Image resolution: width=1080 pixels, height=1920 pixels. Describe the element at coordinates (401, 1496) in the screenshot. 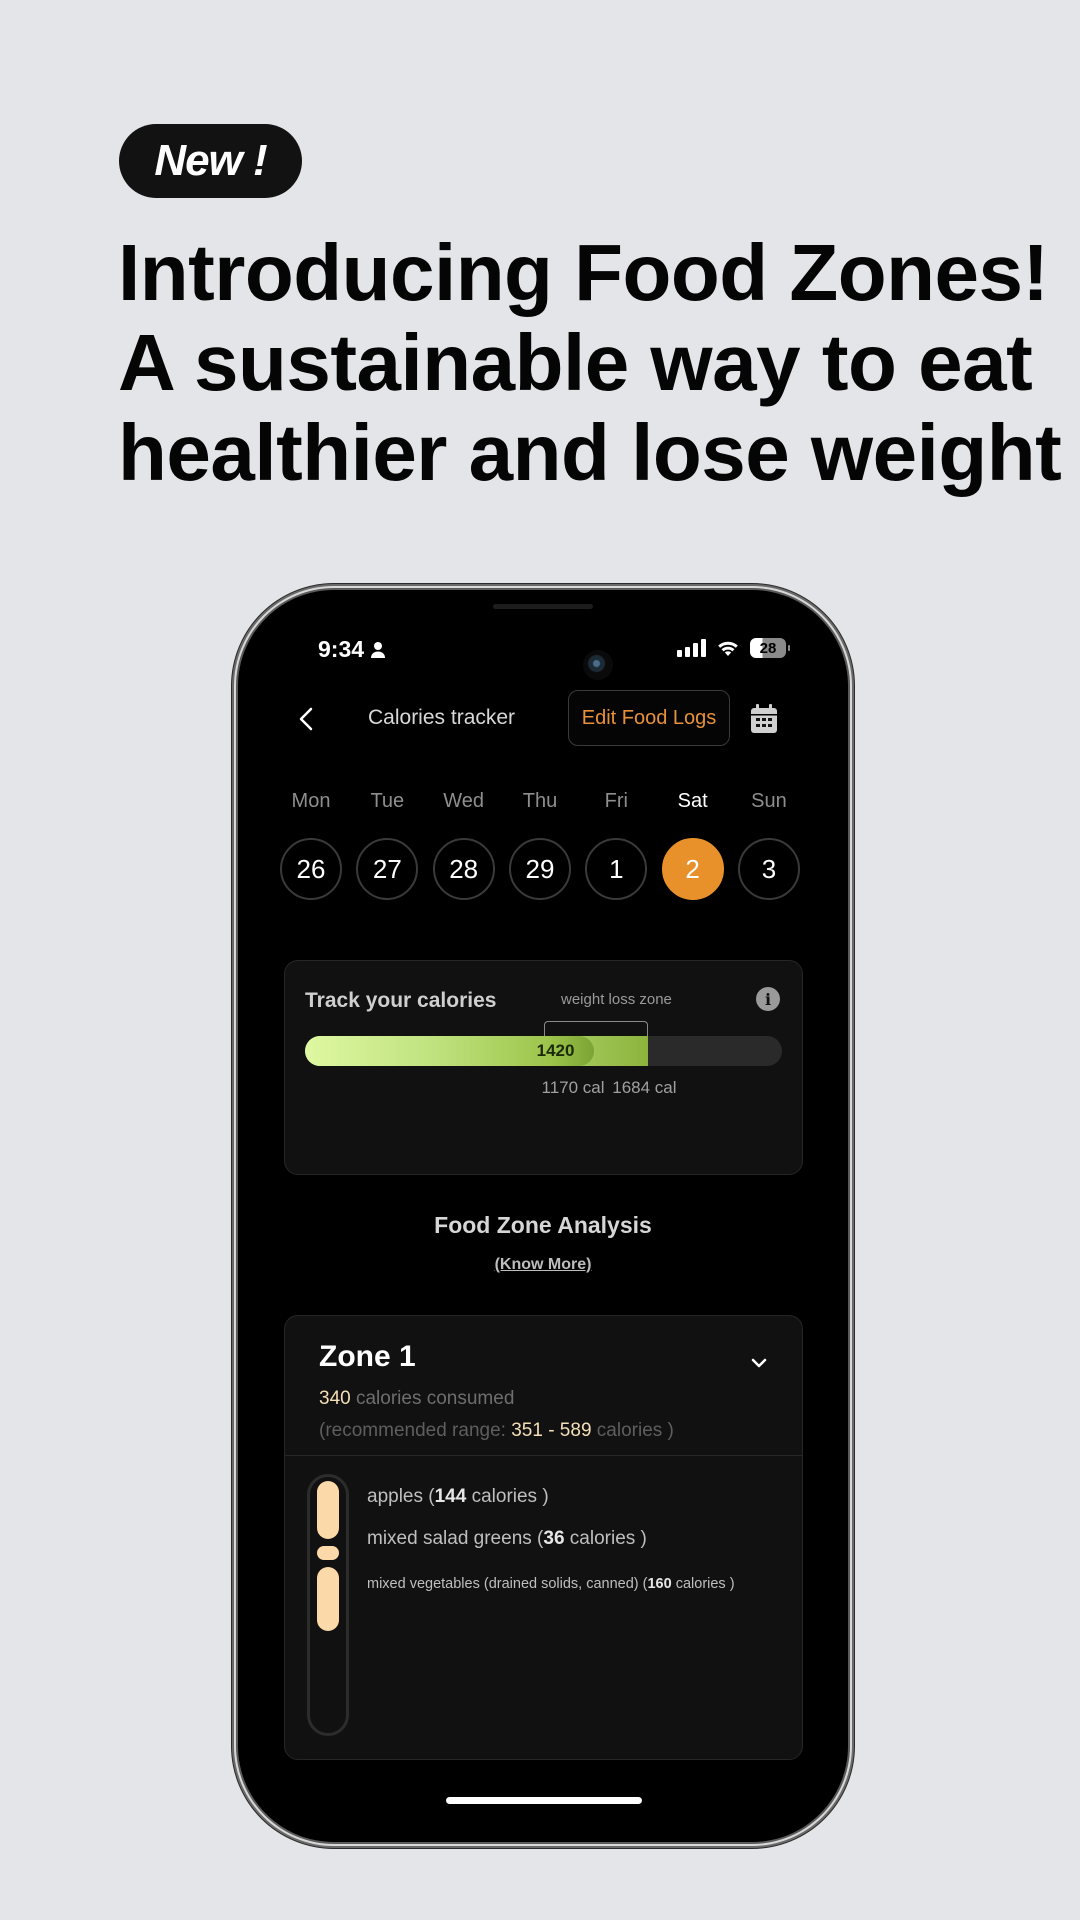

I see `food-name: apples (` at that location.